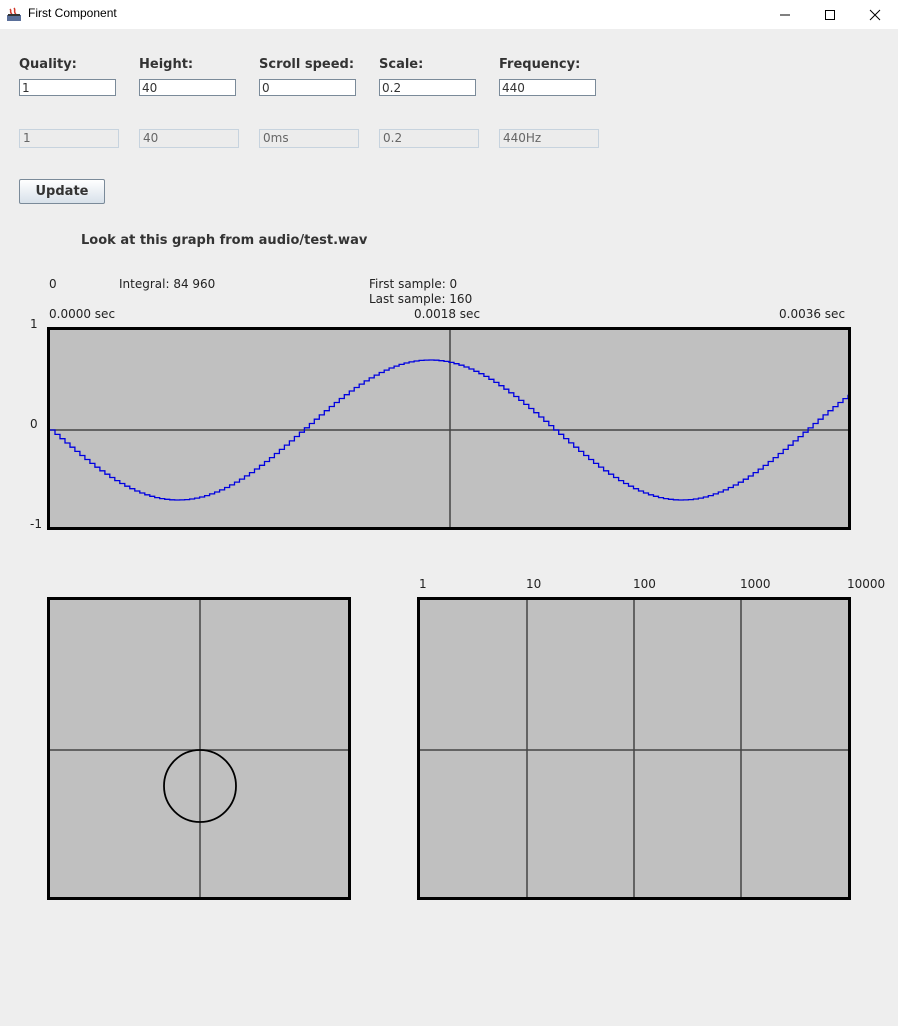  I want to click on height-input, so click(187, 87).